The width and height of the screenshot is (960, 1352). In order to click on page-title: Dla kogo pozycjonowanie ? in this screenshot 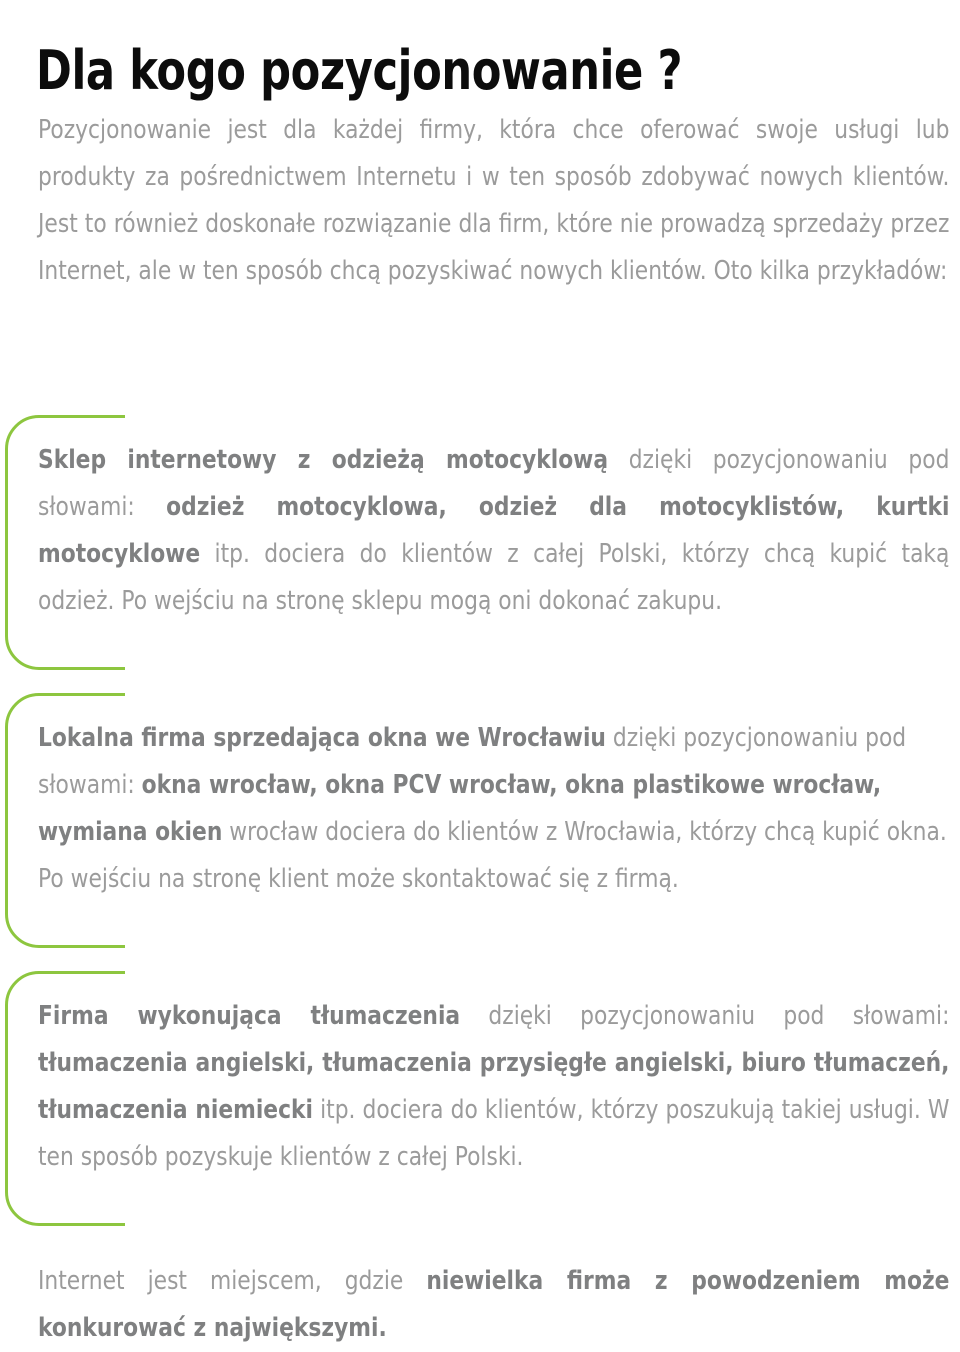, I will do `click(359, 71)`.